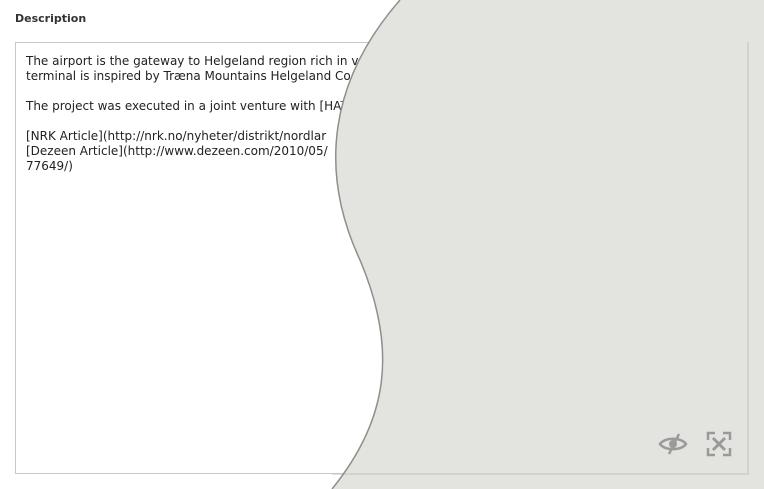  I want to click on field-label: Description, so click(51, 18).